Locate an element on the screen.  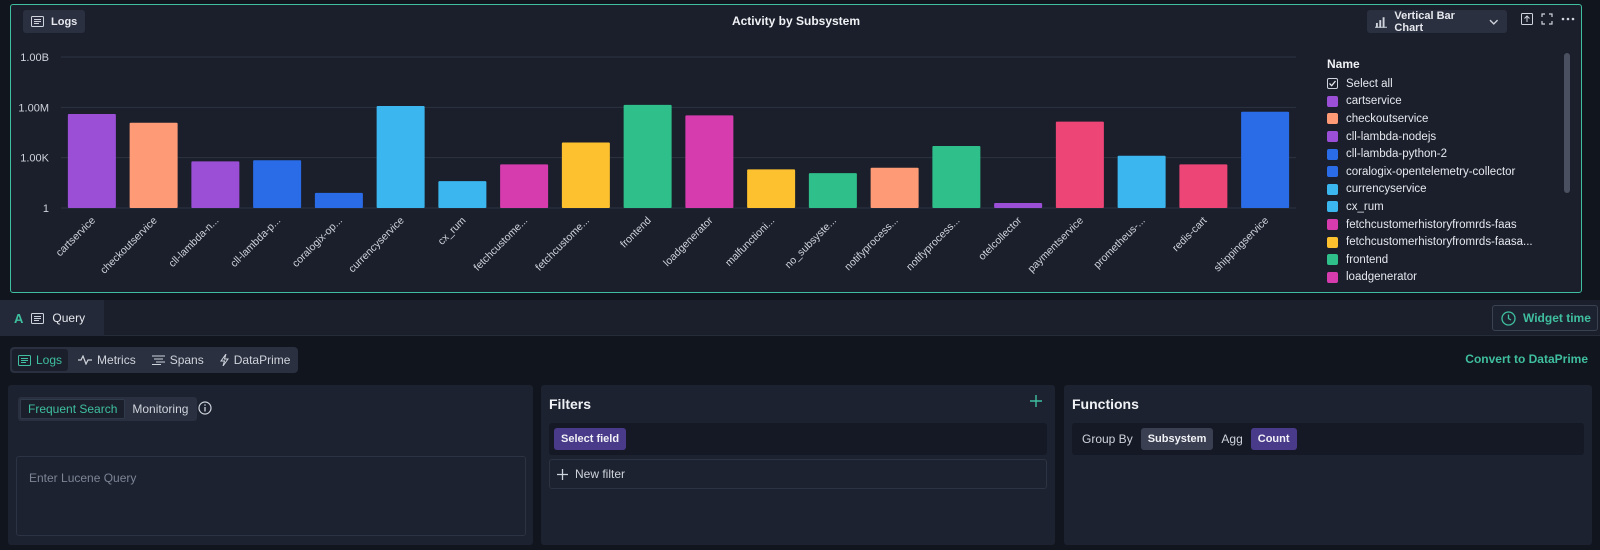
y-tick-label: 1.00K is located at coordinates (34, 159).